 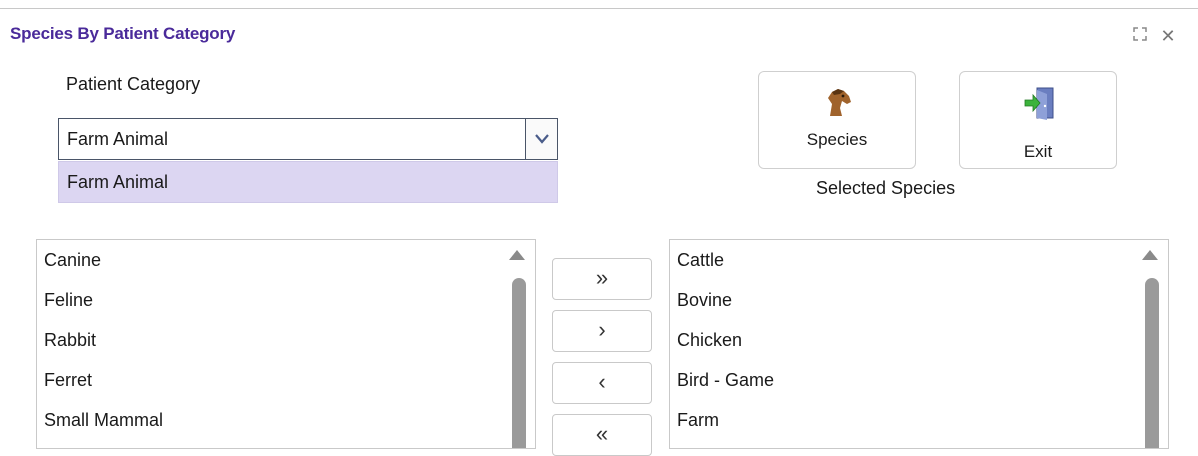 I want to click on horse-head-icon, so click(x=838, y=104).